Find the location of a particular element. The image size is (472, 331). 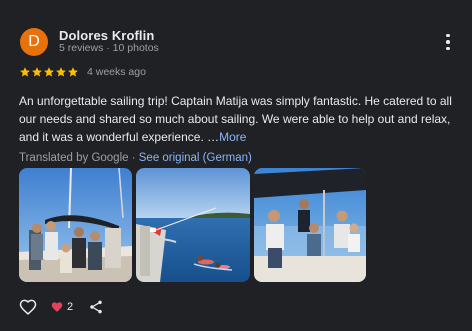

likes-indicator: 2 is located at coordinates (61, 307).